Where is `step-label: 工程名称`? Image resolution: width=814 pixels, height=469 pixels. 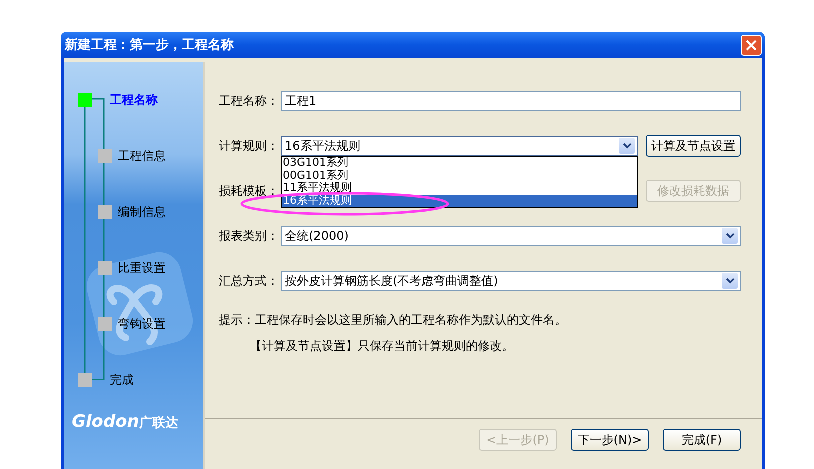 step-label: 工程名称 is located at coordinates (134, 100).